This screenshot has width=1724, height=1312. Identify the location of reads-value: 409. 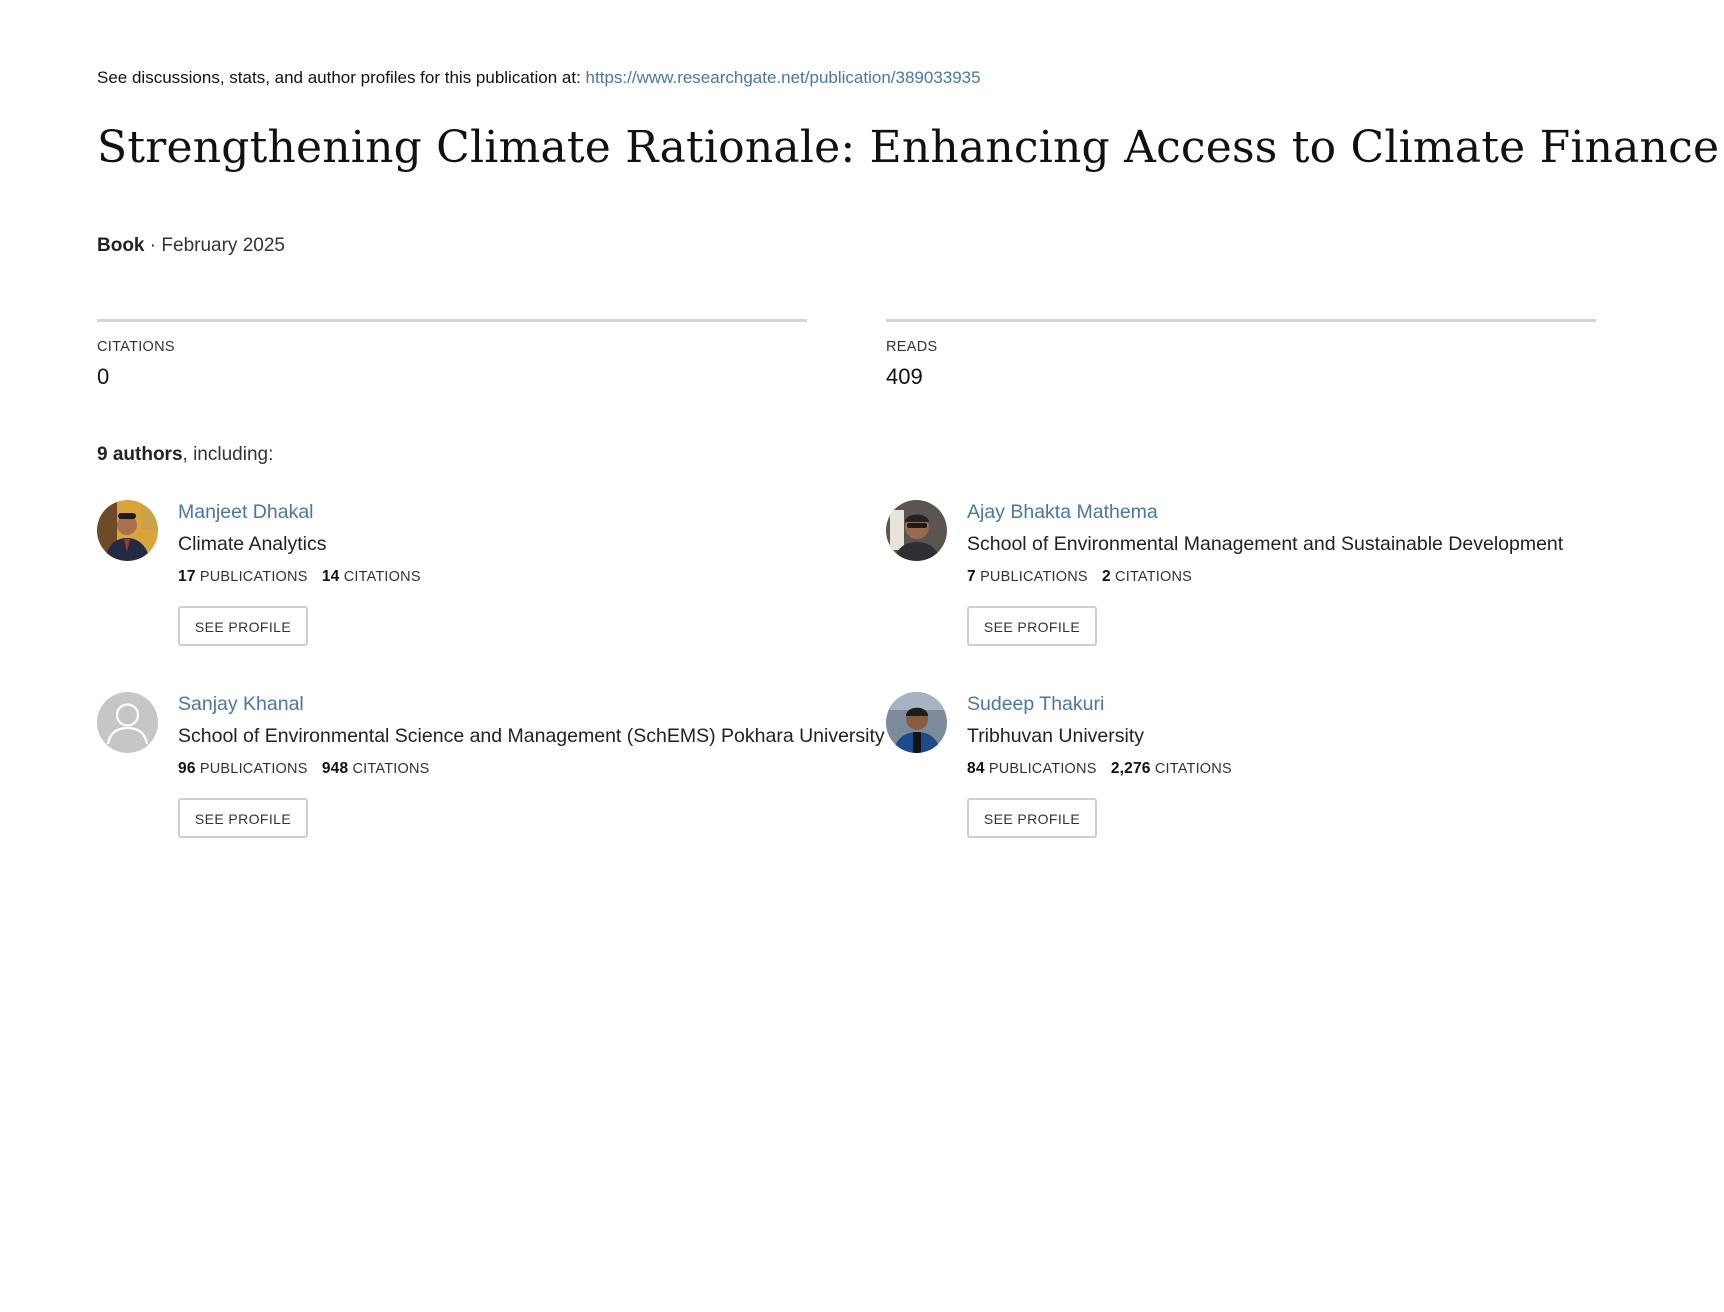
(904, 376).